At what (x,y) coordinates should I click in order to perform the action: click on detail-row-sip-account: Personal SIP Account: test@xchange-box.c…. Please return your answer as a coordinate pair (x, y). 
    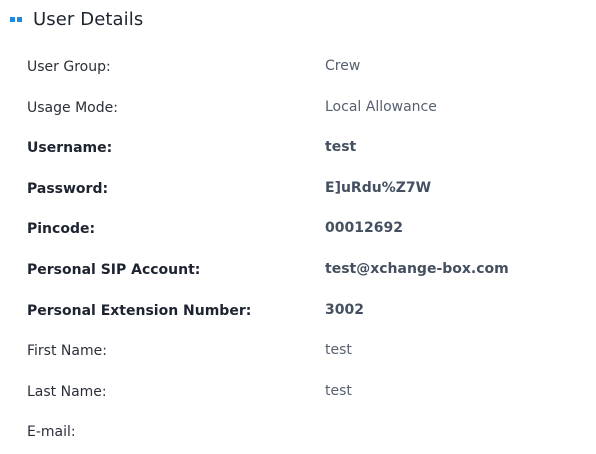
    Looking at the image, I should click on (299, 271).